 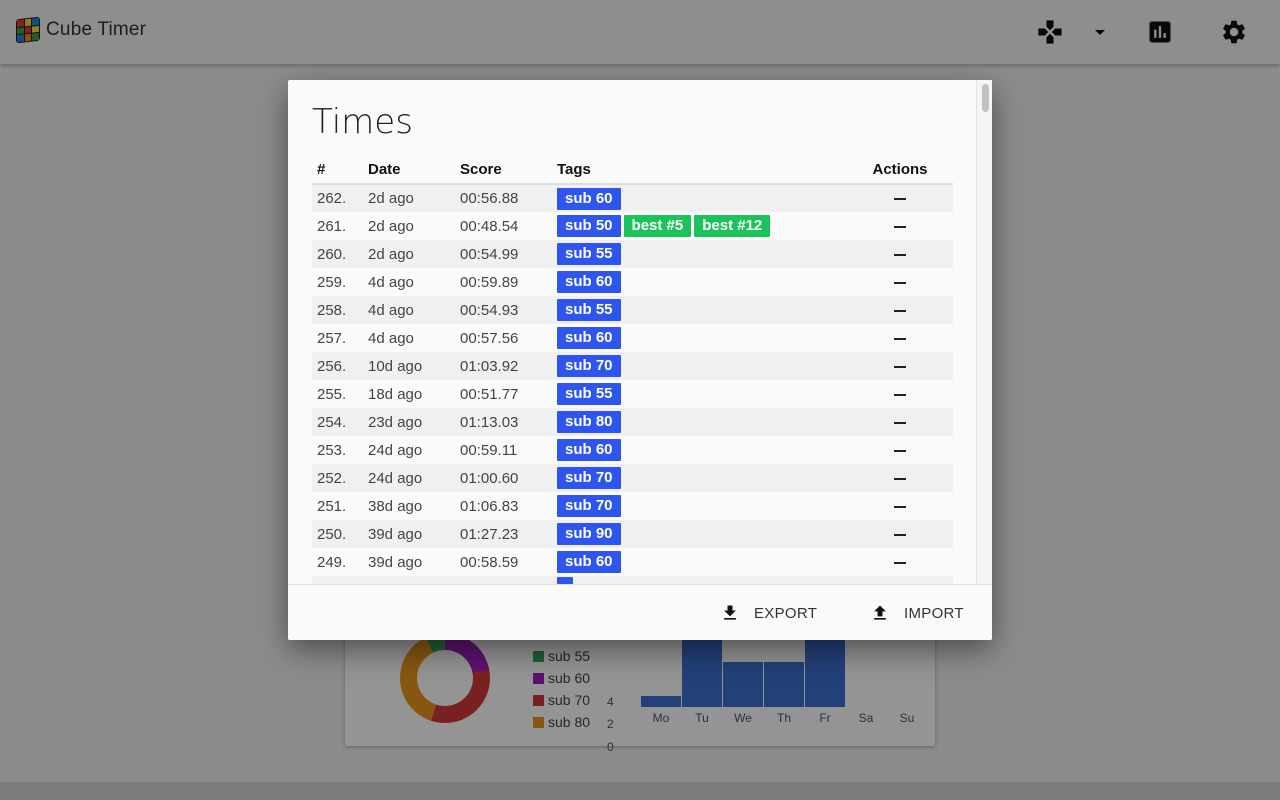 What do you see at coordinates (340, 562) in the screenshot?
I see `row-number: 249.` at bounding box center [340, 562].